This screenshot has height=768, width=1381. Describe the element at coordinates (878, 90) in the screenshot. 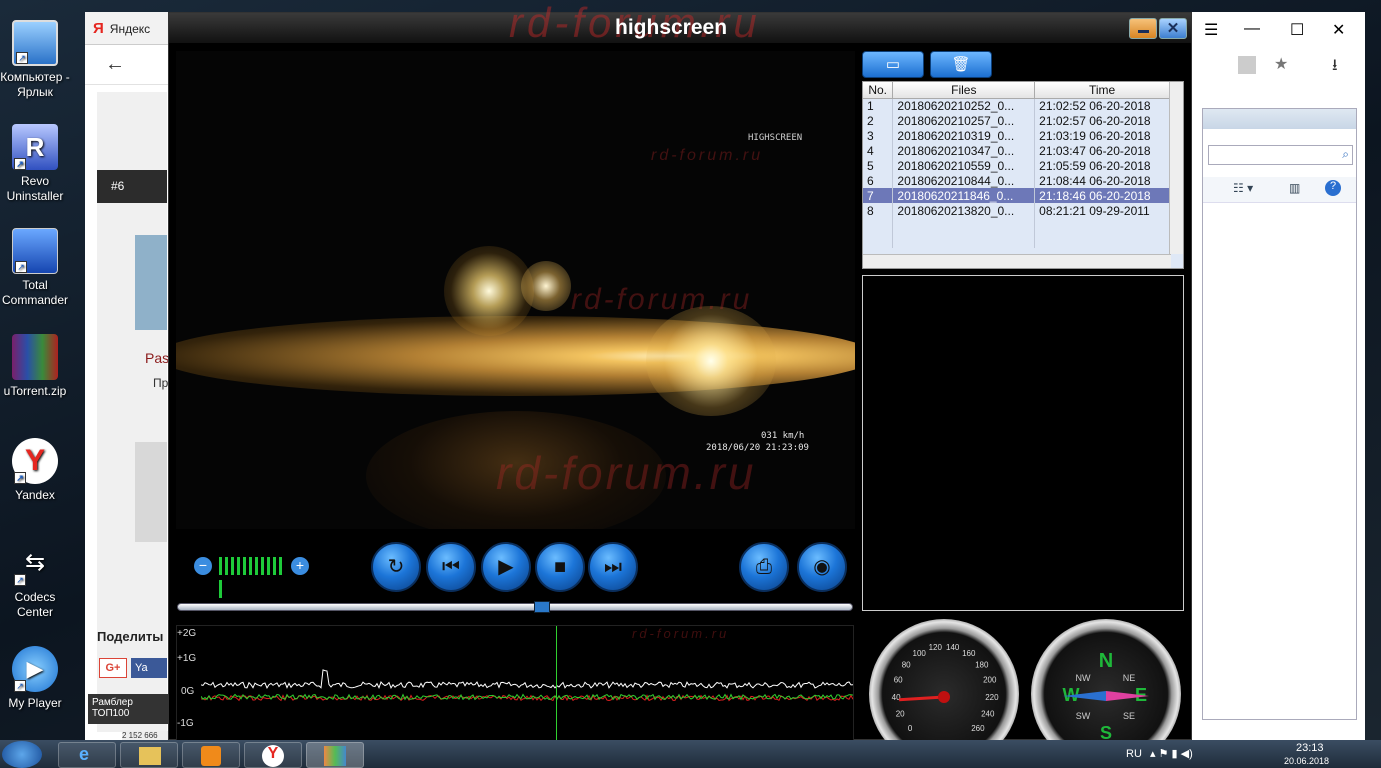

I see `column-header-no: No.` at that location.